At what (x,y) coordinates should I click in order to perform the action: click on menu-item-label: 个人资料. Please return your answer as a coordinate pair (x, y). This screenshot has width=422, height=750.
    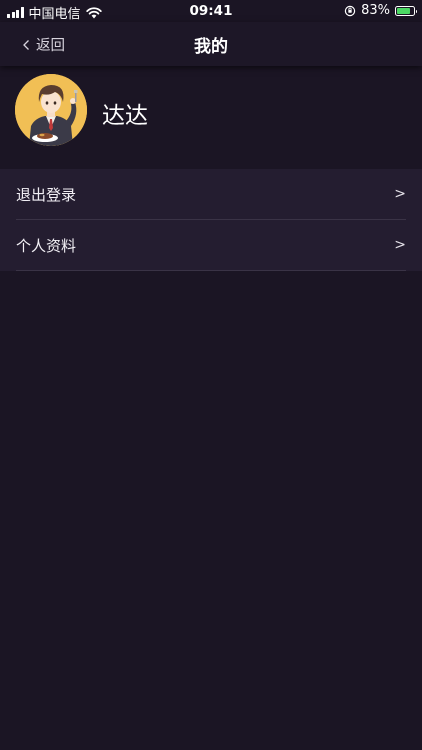
    Looking at the image, I should click on (46, 246).